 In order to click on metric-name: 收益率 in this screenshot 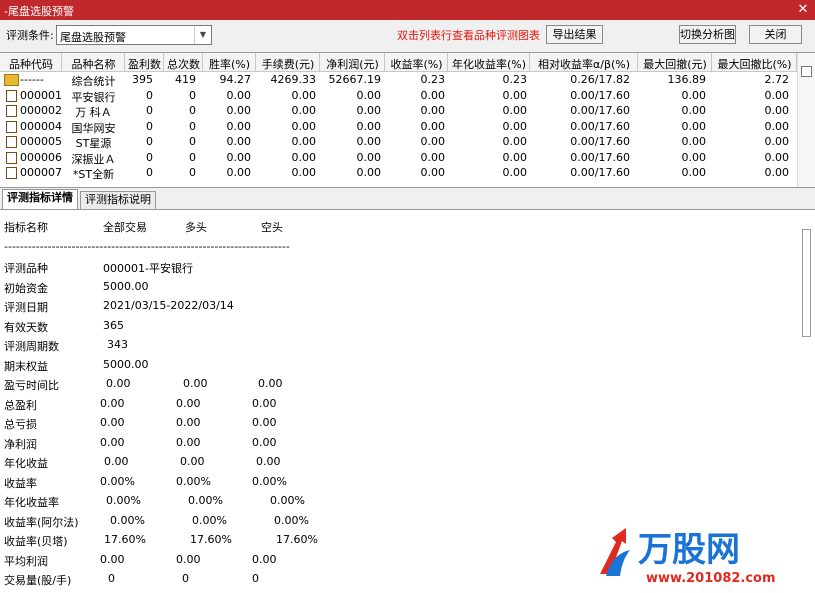, I will do `click(20, 483)`.